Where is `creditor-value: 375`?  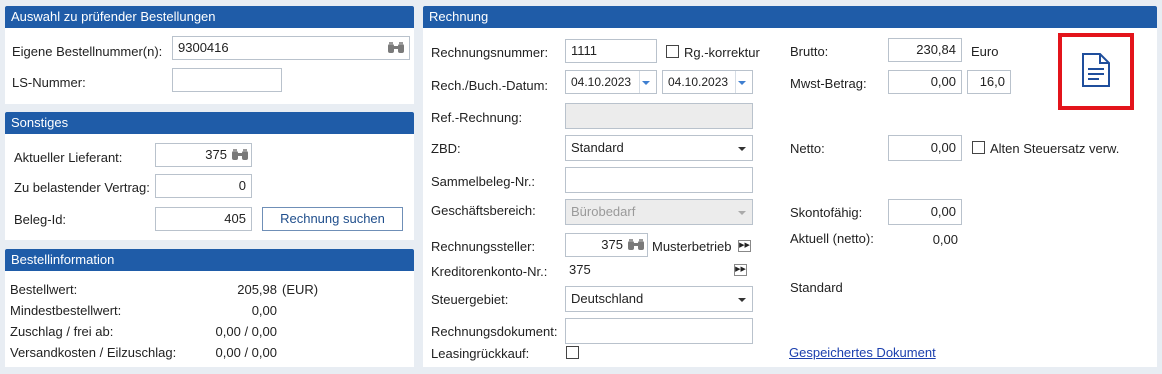
creditor-value: 375 is located at coordinates (580, 269).